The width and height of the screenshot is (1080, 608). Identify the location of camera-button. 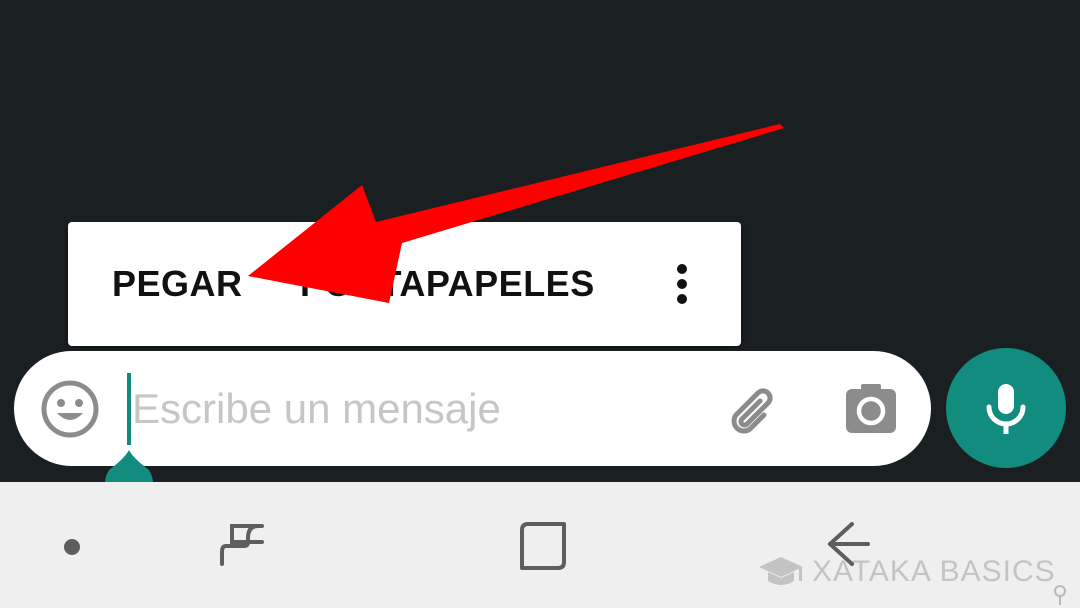
(871, 409).